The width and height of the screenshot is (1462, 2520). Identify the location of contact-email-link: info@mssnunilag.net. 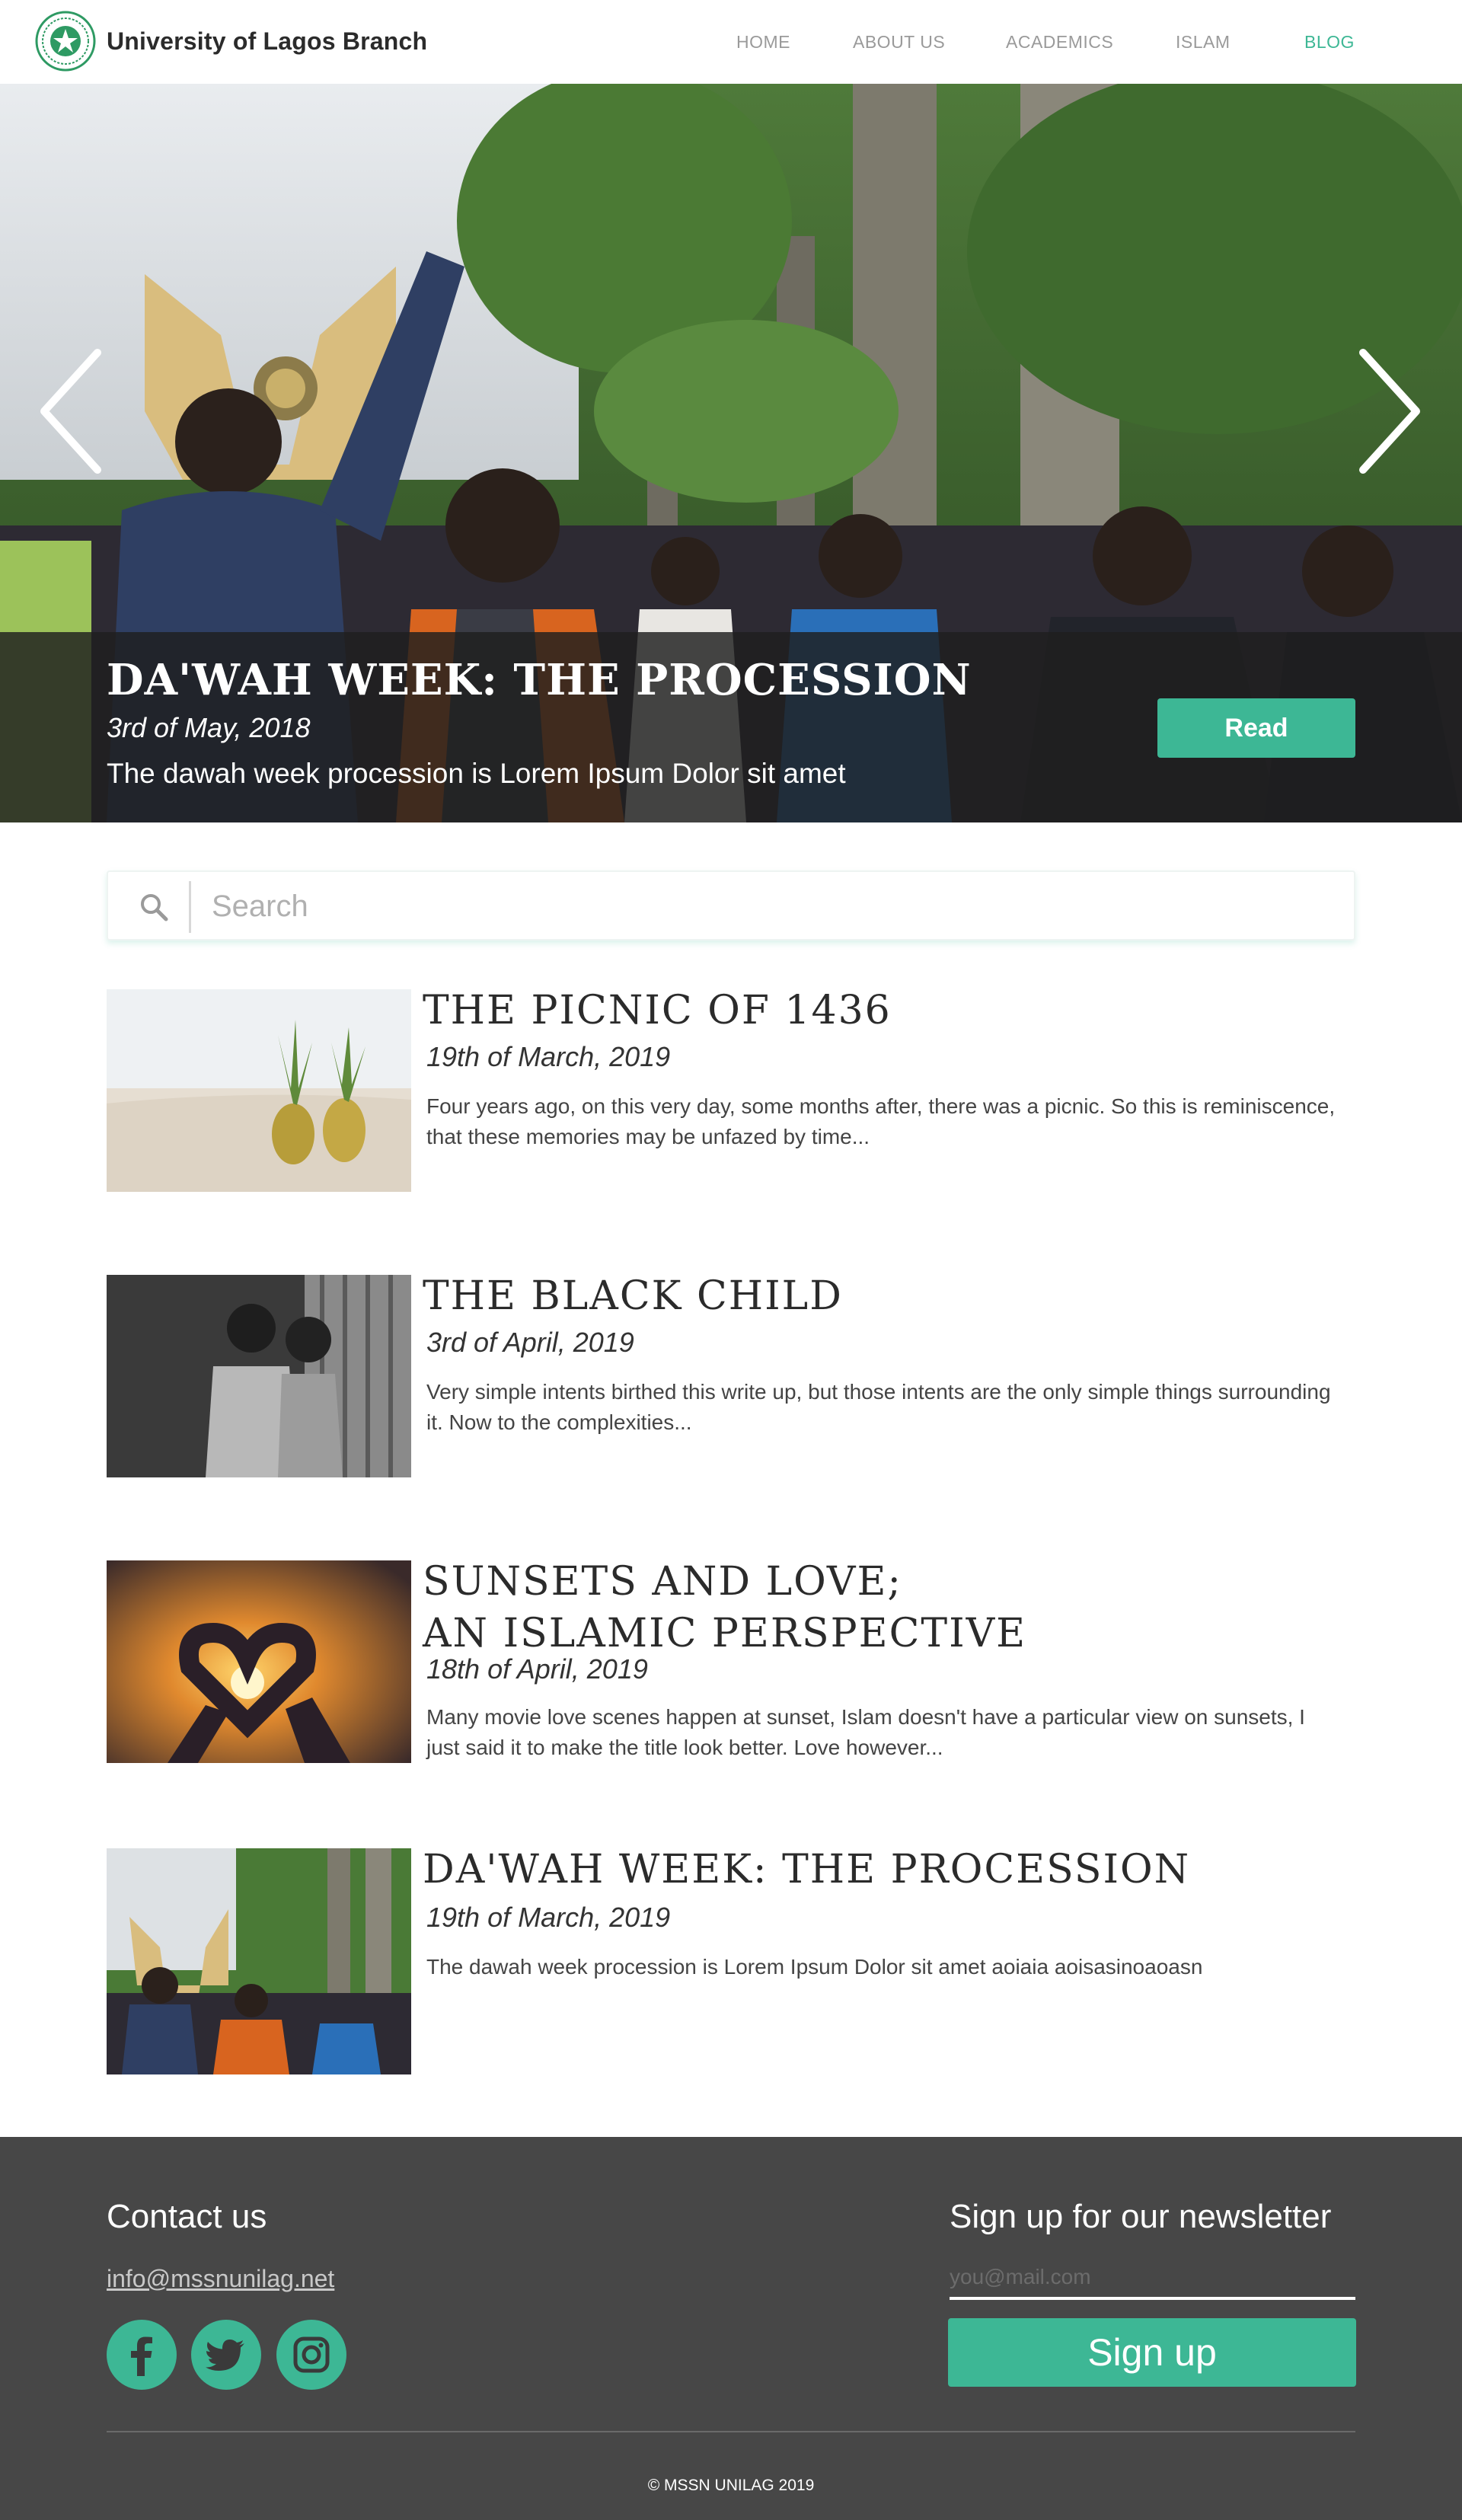
(221, 2279).